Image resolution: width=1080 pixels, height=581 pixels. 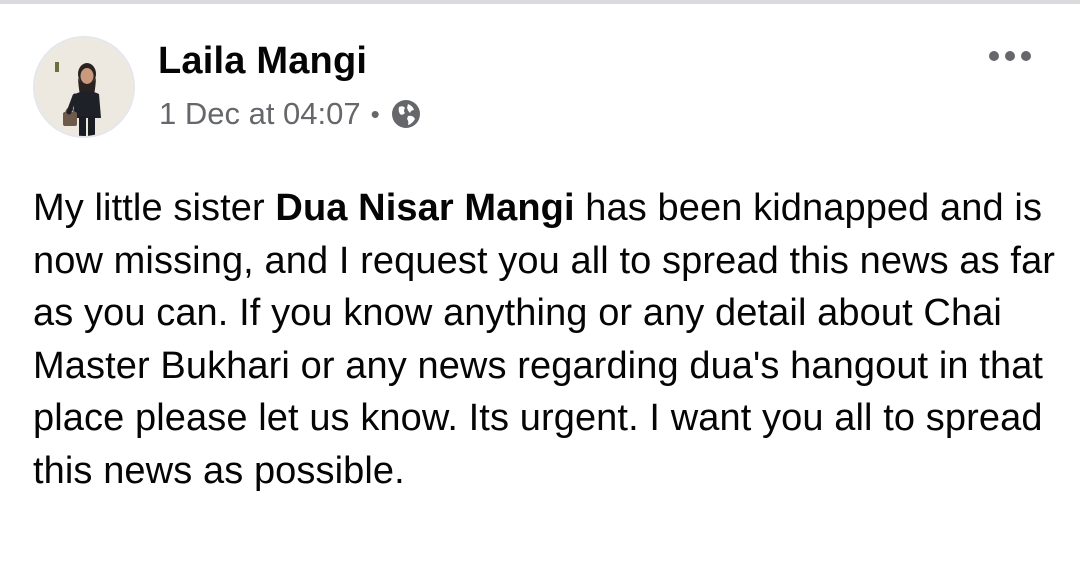 I want to click on post-body-text-before: My little sister, so click(x=154, y=208).